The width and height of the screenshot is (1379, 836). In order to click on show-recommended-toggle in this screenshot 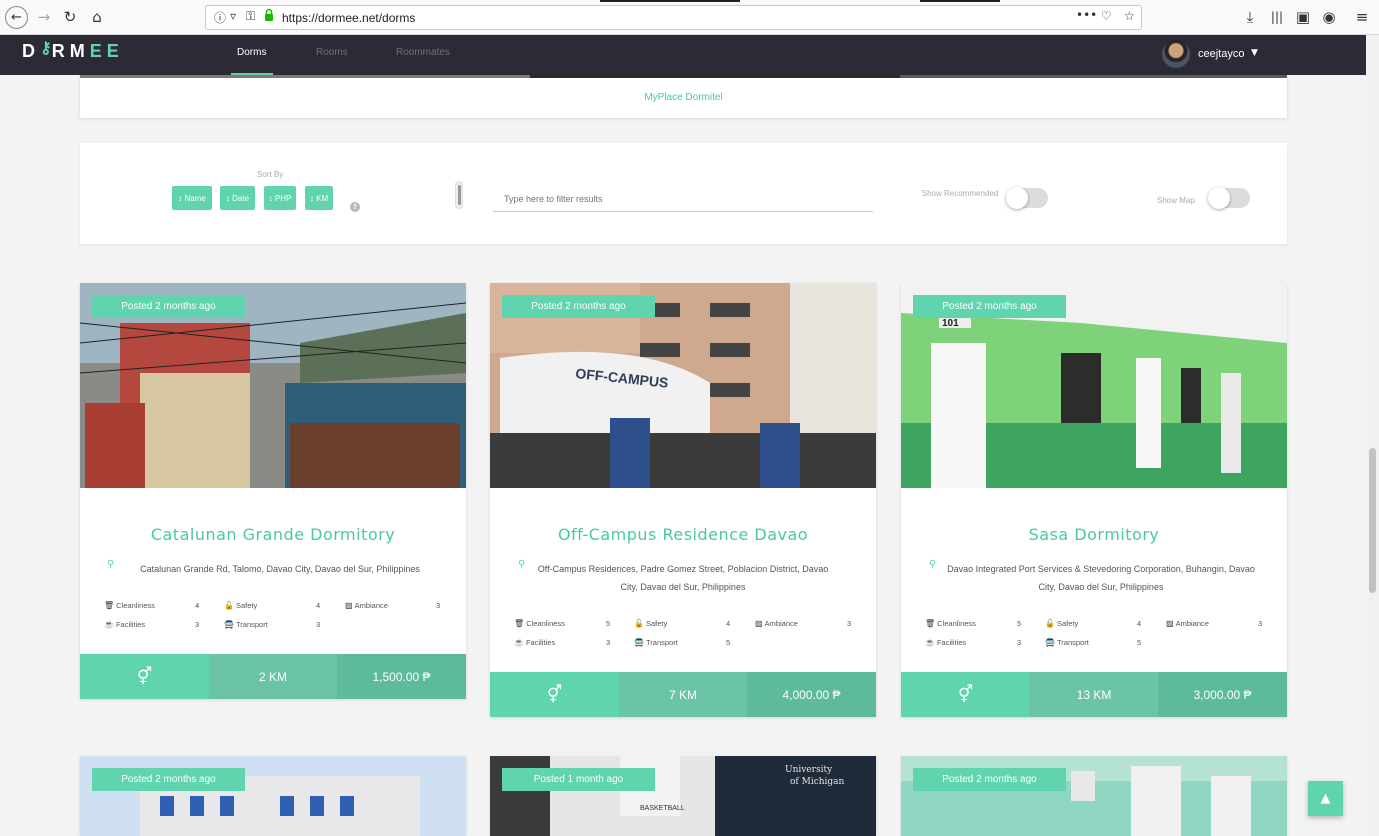, I will do `click(1027, 198)`.